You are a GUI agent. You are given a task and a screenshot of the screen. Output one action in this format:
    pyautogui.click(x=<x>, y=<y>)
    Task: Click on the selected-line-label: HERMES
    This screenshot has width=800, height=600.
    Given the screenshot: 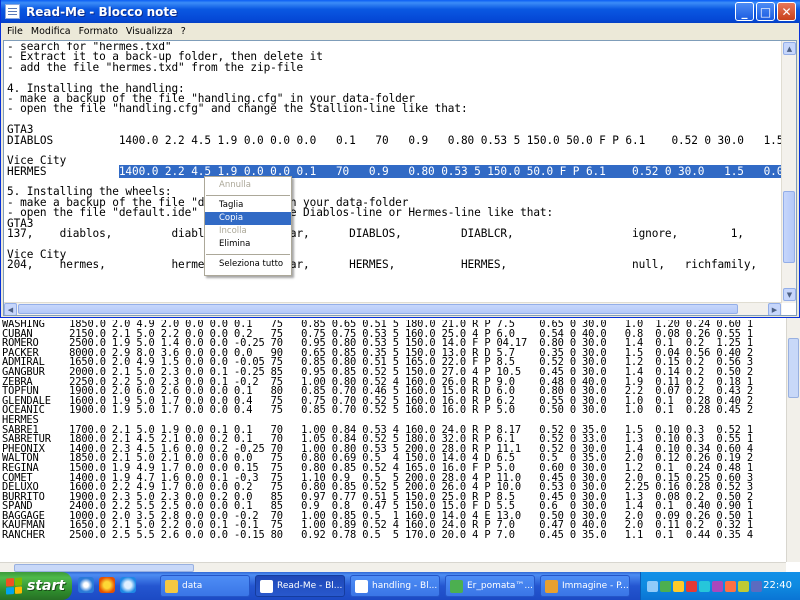 What is the action you would take?
    pyautogui.click(x=63, y=171)
    